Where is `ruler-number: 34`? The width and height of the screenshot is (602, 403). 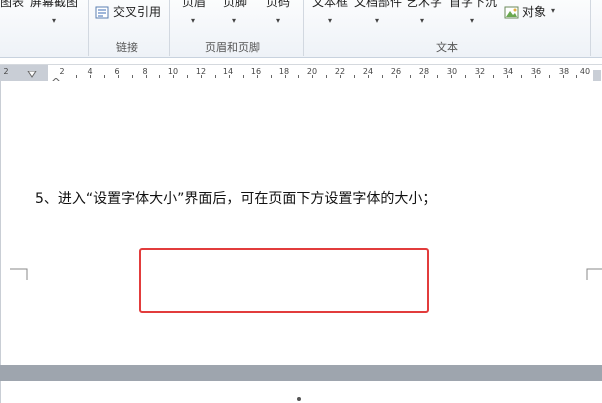 ruler-number: 34 is located at coordinates (508, 71).